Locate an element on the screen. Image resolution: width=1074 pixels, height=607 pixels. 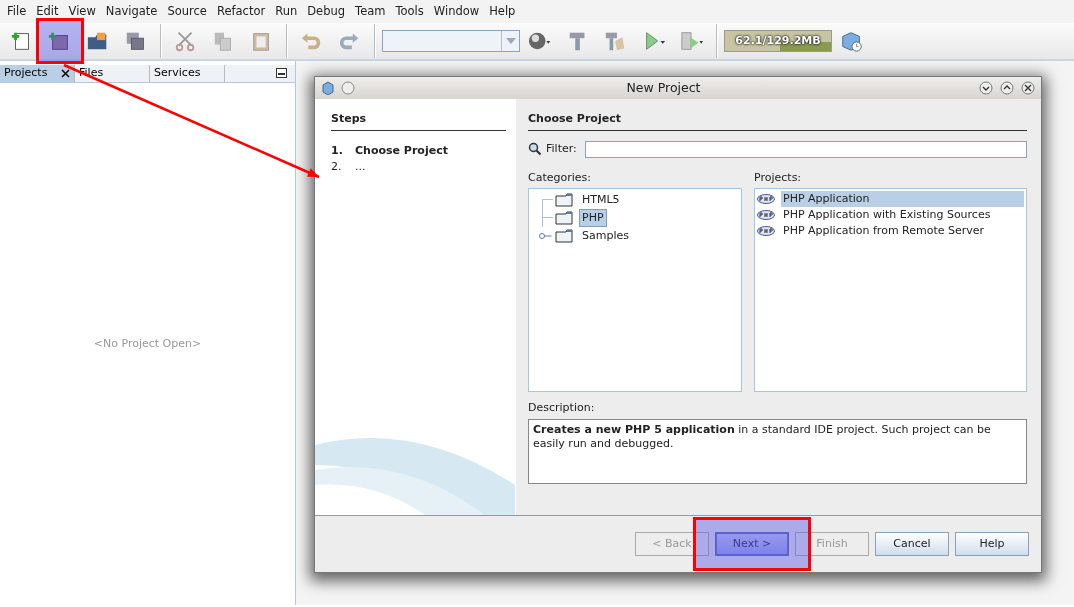
menu-item: Help is located at coordinates (502, 11).